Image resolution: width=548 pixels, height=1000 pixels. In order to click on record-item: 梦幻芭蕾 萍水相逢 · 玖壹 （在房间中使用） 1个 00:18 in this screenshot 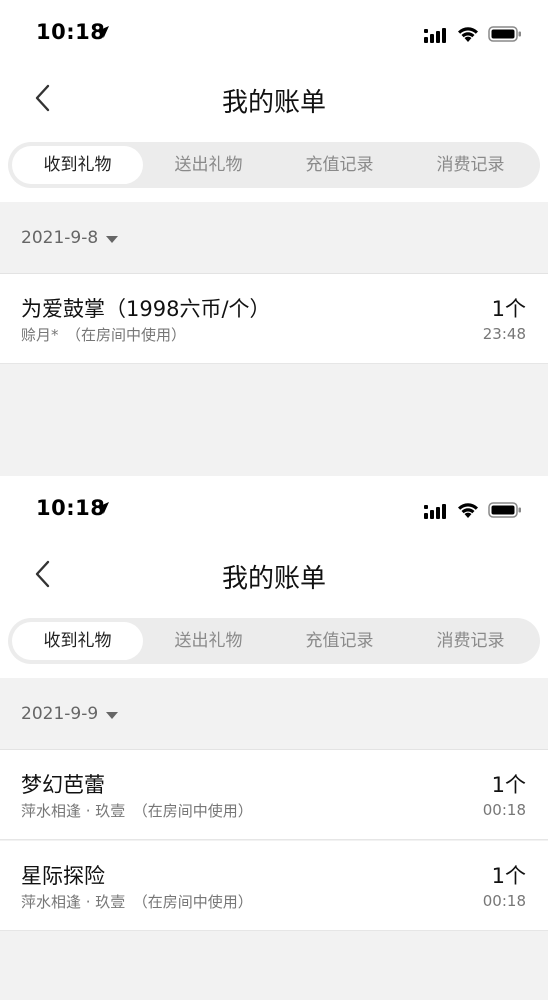, I will do `click(274, 795)`.